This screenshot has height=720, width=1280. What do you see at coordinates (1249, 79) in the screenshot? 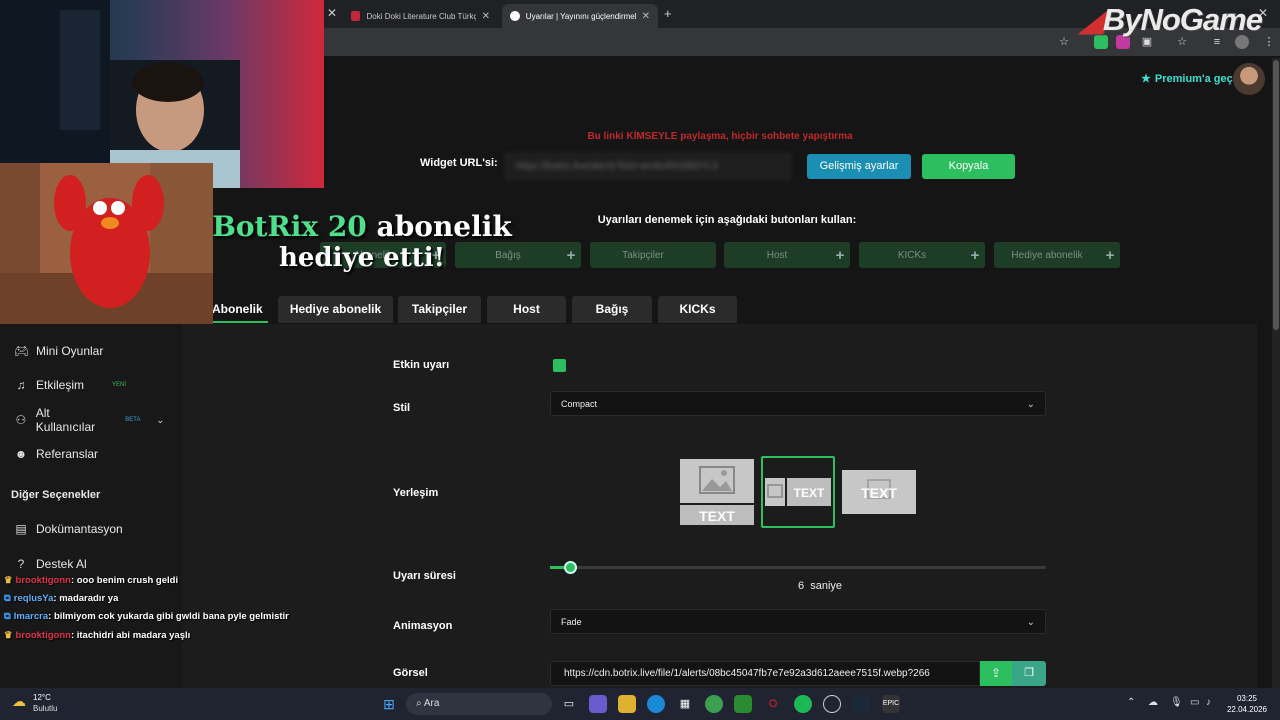
I see `avatar` at bounding box center [1249, 79].